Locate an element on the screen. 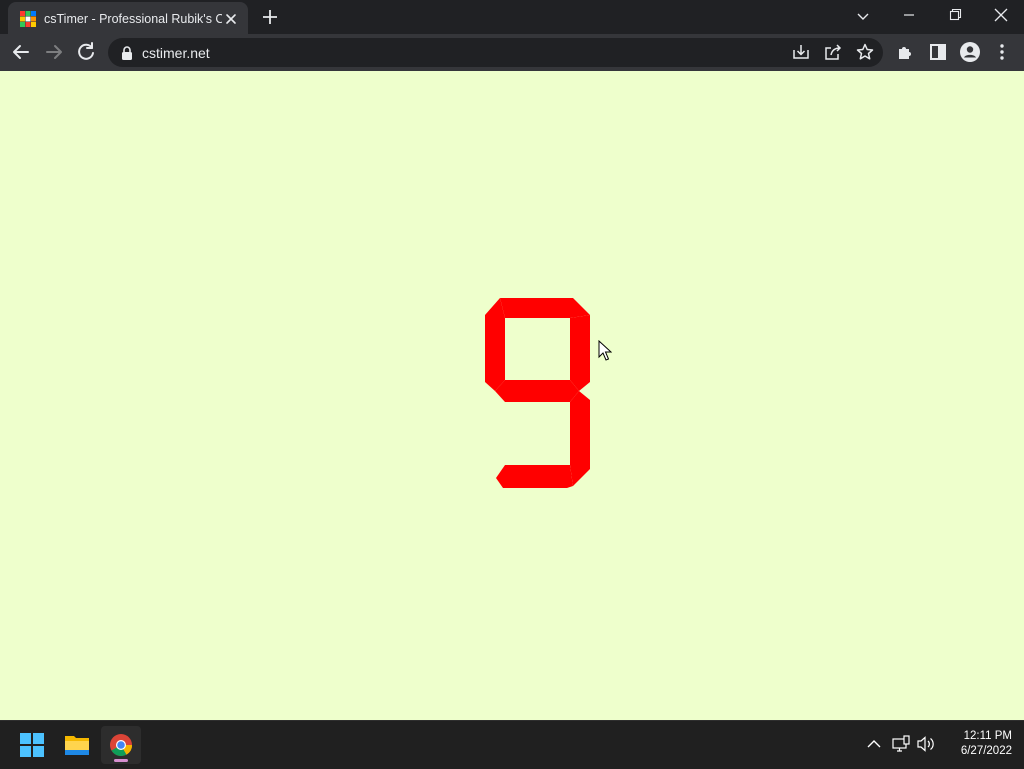 This screenshot has height=769, width=1024. restore-icon is located at coordinates (955, 17).